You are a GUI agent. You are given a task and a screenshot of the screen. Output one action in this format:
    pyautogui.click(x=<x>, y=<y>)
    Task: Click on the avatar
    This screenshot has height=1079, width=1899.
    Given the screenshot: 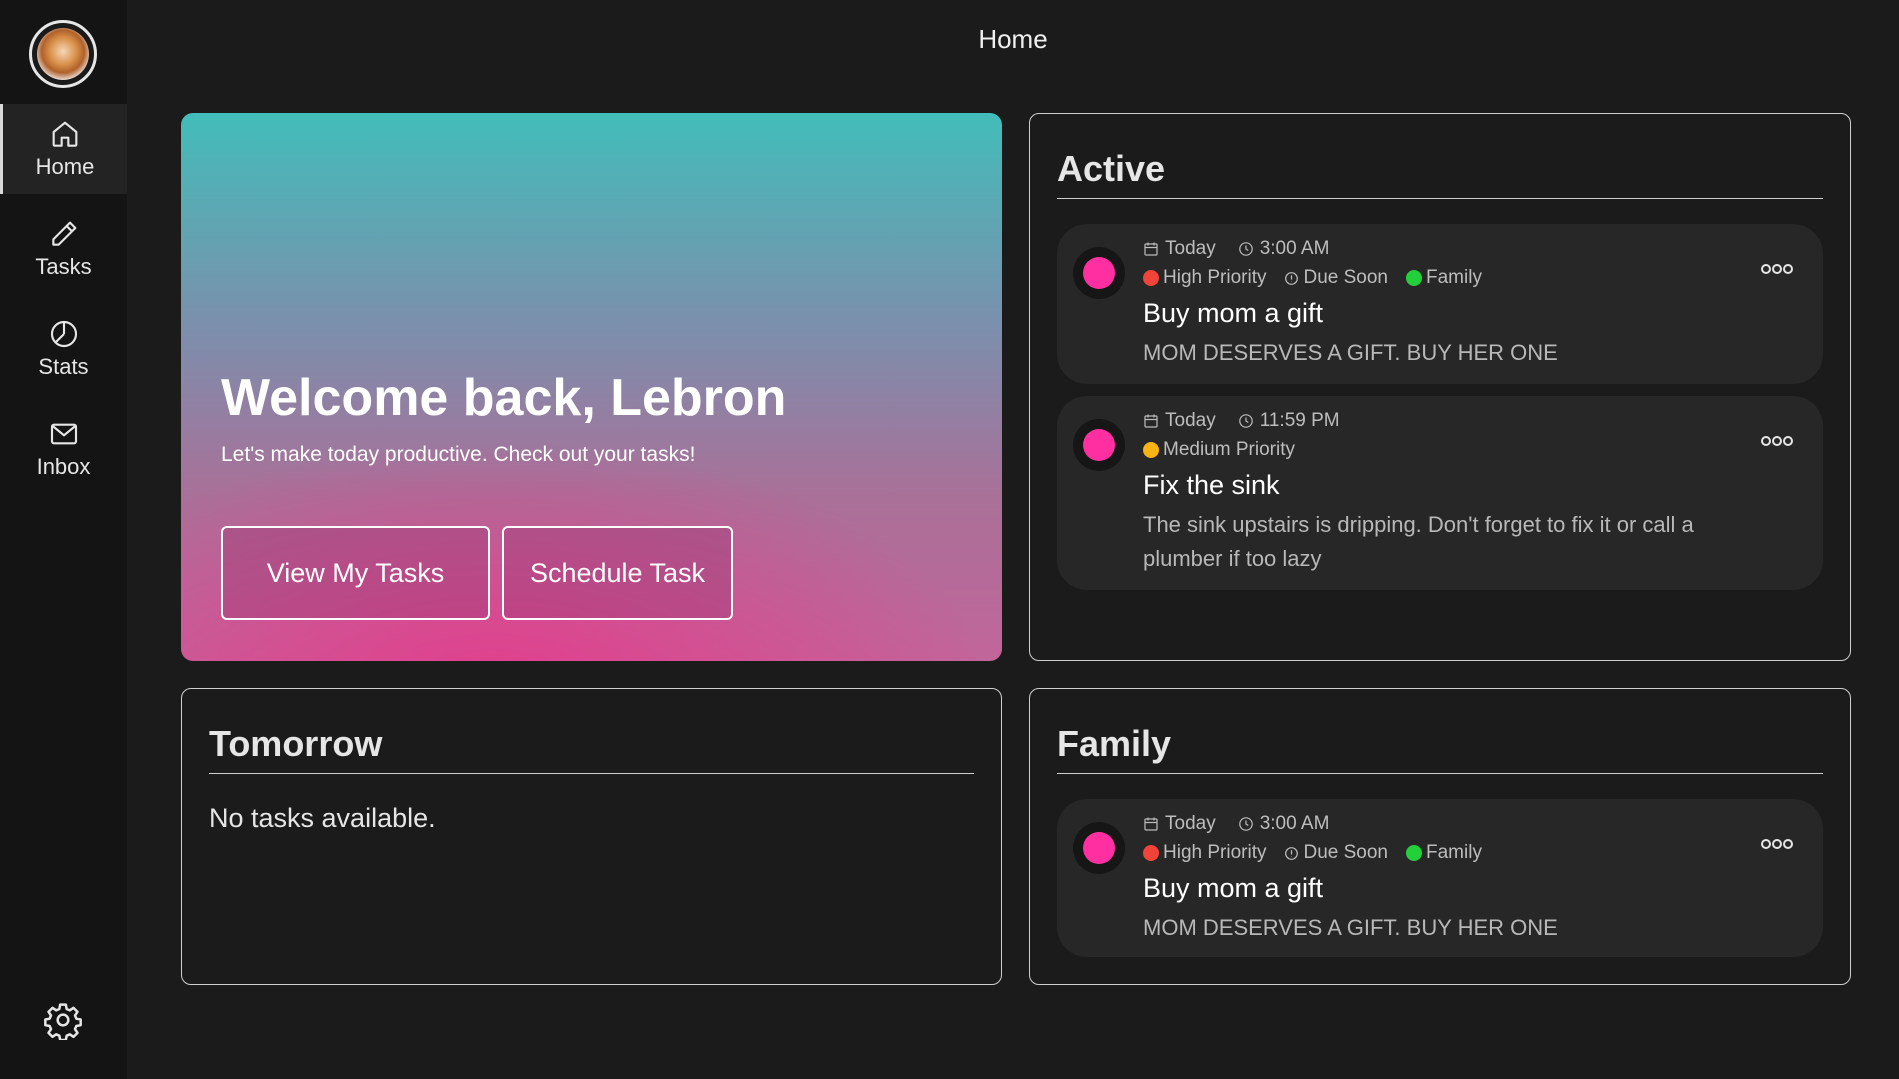 What is the action you would take?
    pyautogui.click(x=63, y=54)
    